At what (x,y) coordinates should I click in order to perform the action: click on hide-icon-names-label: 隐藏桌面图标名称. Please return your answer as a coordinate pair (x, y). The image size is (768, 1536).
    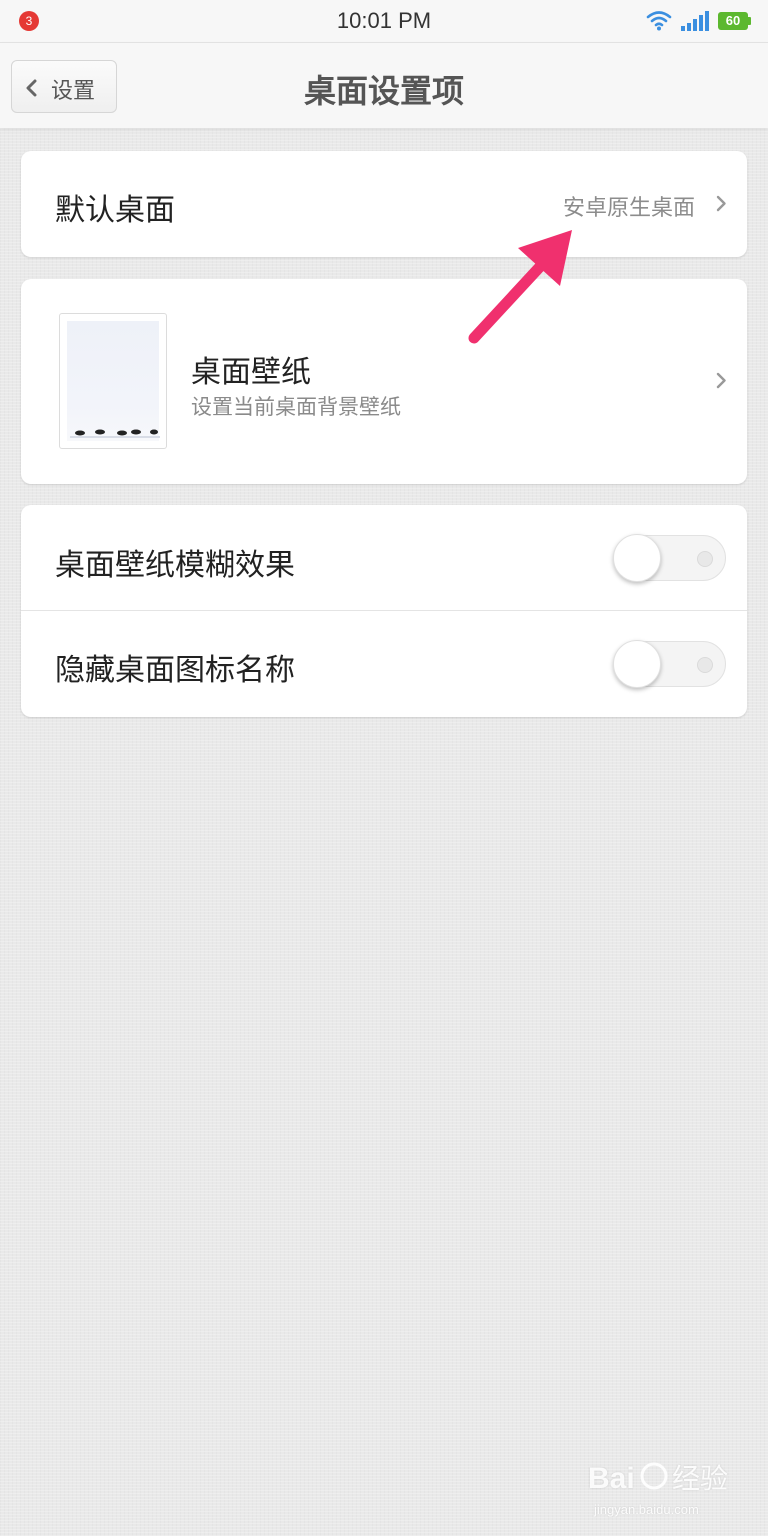
    Looking at the image, I should click on (175, 670).